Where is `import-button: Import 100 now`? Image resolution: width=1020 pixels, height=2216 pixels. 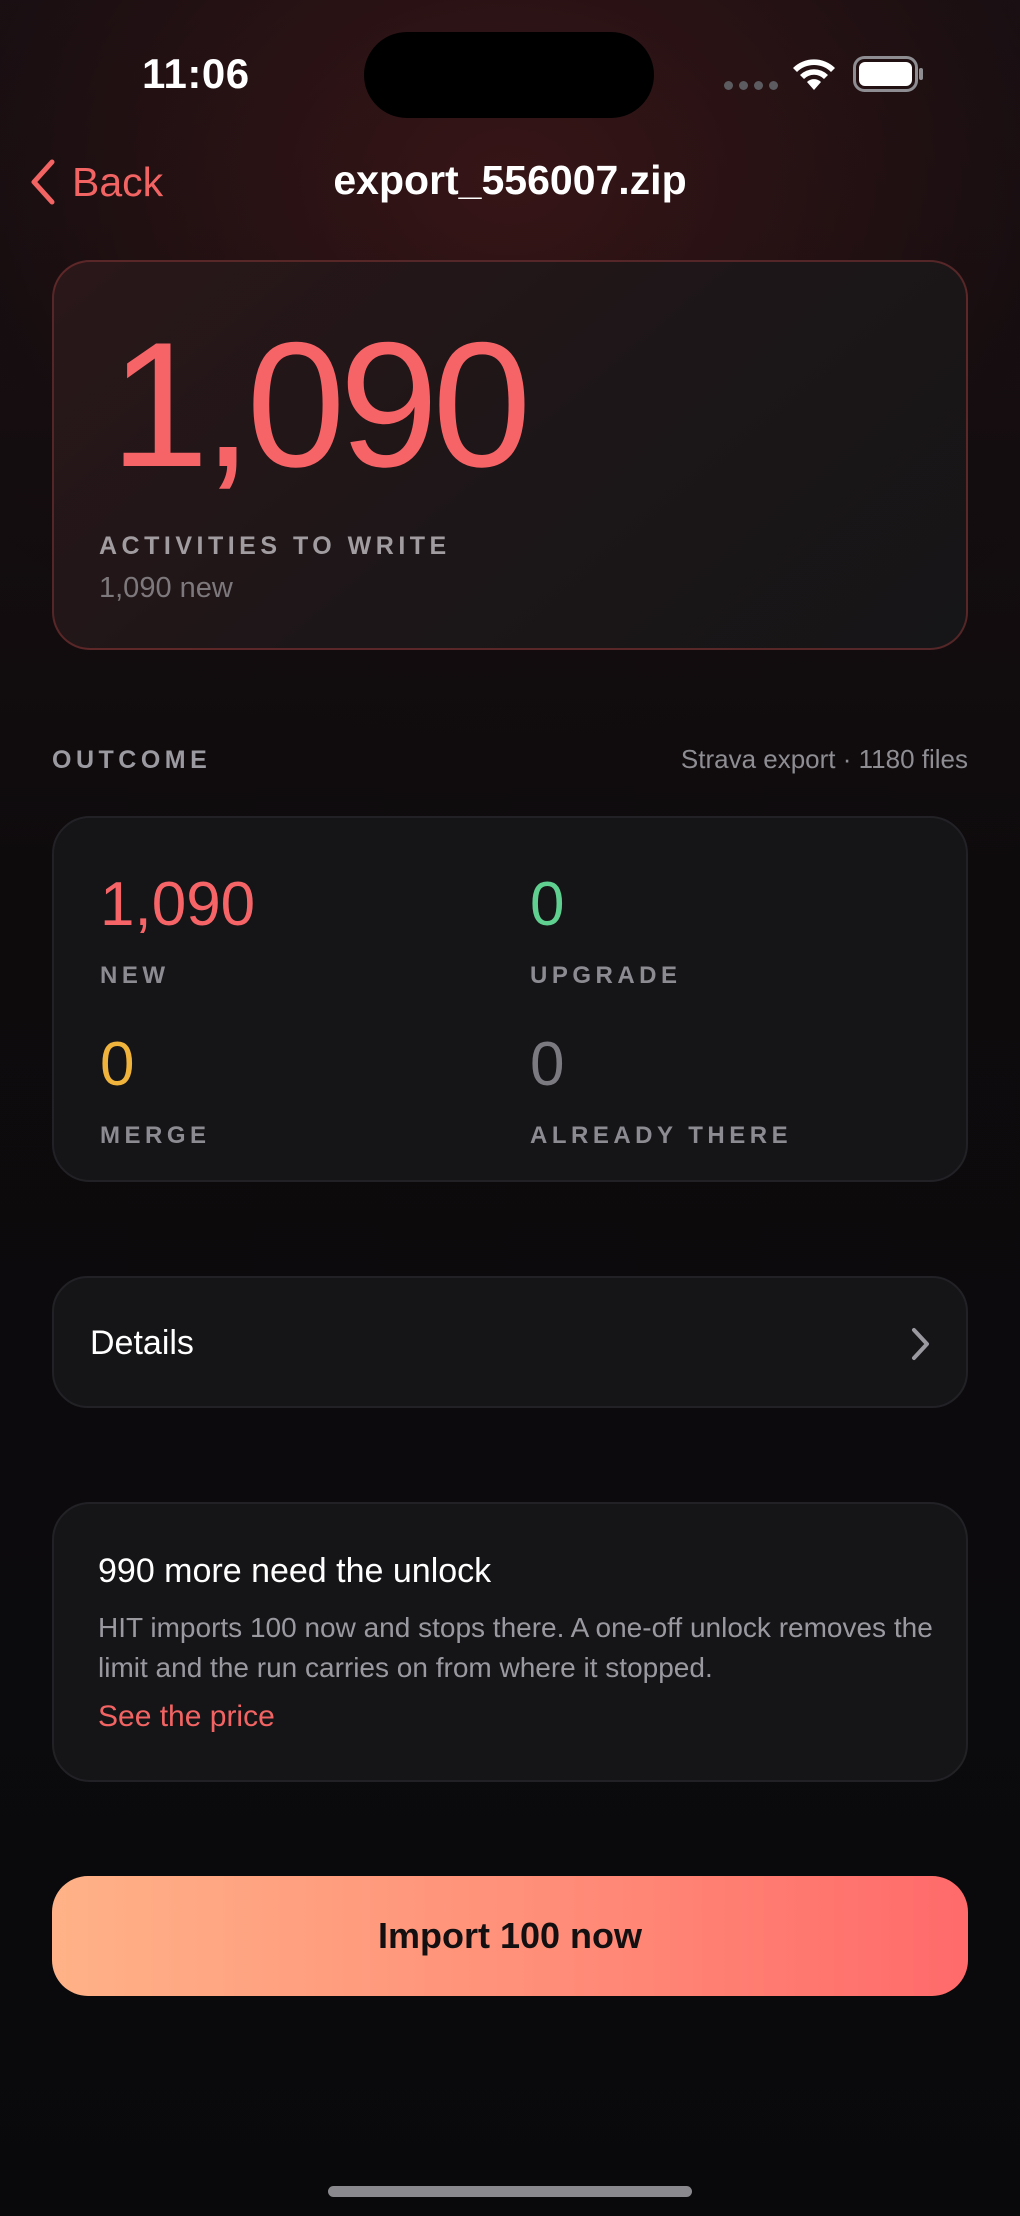 import-button: Import 100 now is located at coordinates (510, 1936).